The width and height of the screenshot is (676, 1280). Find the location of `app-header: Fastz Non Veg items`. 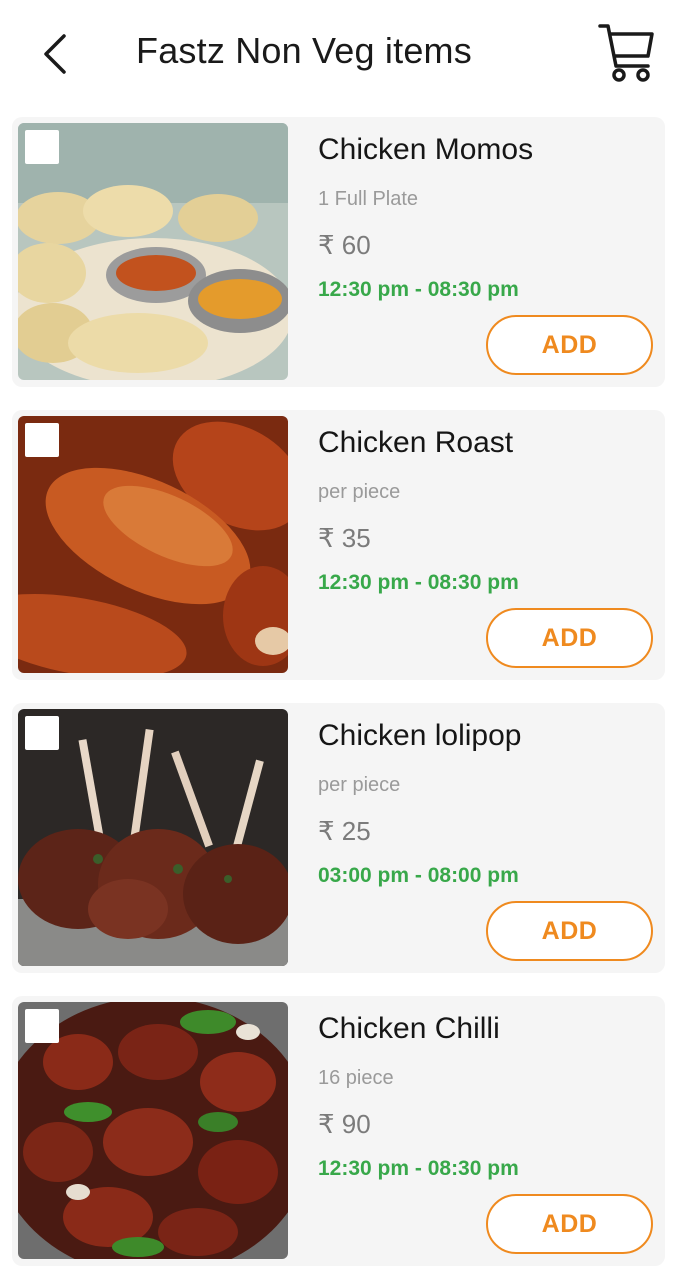

app-header: Fastz Non Veg items is located at coordinates (338, 54).